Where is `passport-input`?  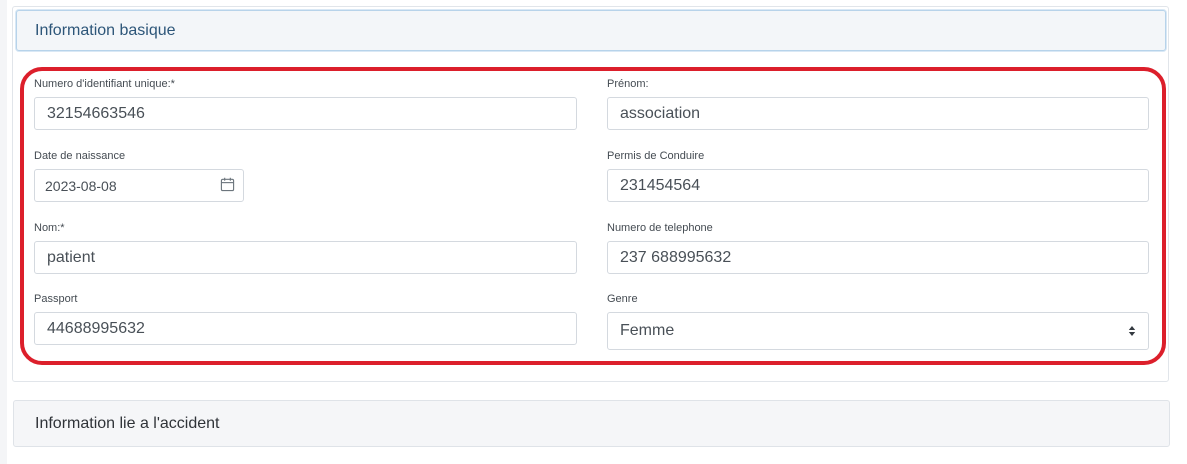
passport-input is located at coordinates (305, 328).